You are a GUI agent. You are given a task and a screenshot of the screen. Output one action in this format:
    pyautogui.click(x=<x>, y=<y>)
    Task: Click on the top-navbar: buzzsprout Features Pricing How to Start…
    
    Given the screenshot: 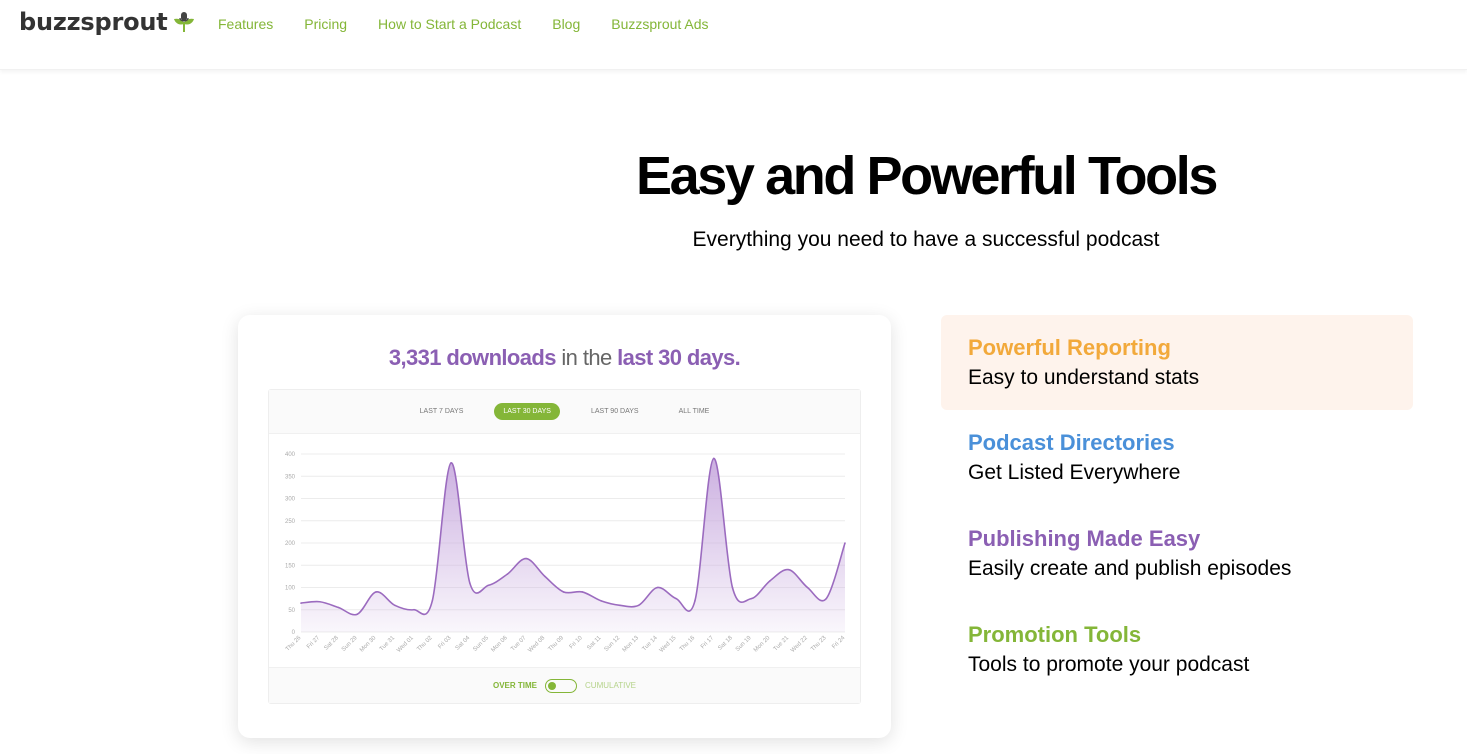 What is the action you would take?
    pyautogui.click(x=733, y=35)
    